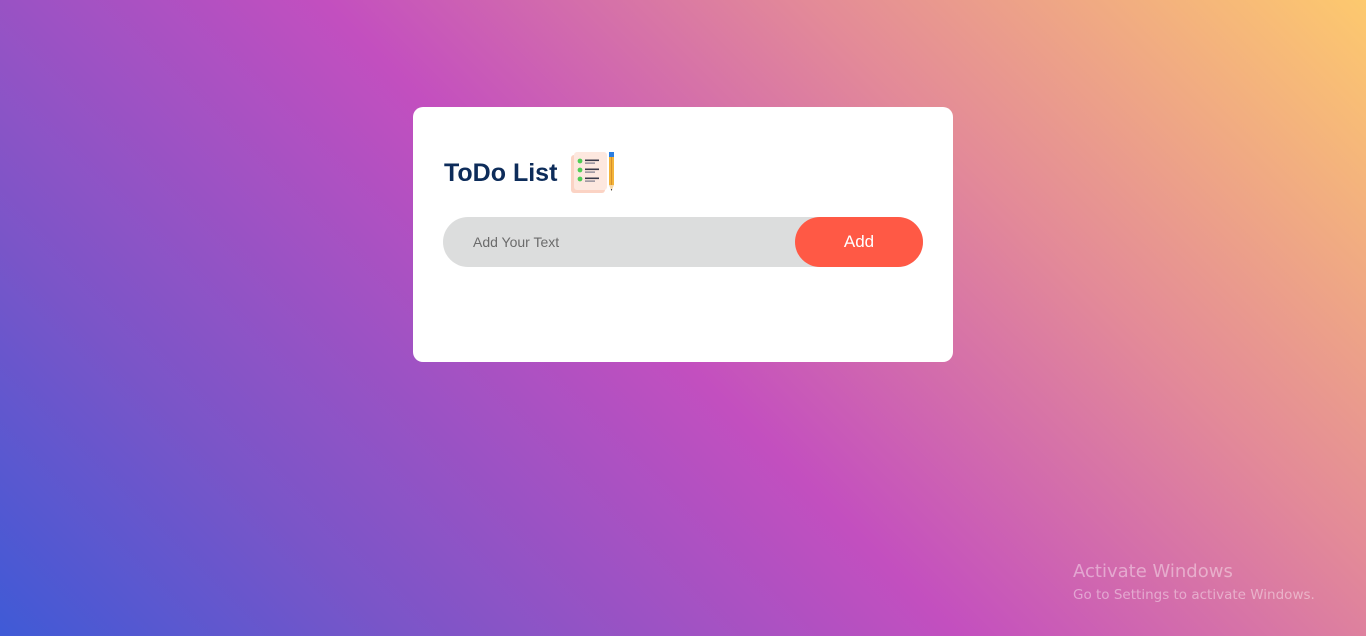 Image resolution: width=1366 pixels, height=636 pixels. Describe the element at coordinates (618, 242) in the screenshot. I see `todo-text-input` at that location.